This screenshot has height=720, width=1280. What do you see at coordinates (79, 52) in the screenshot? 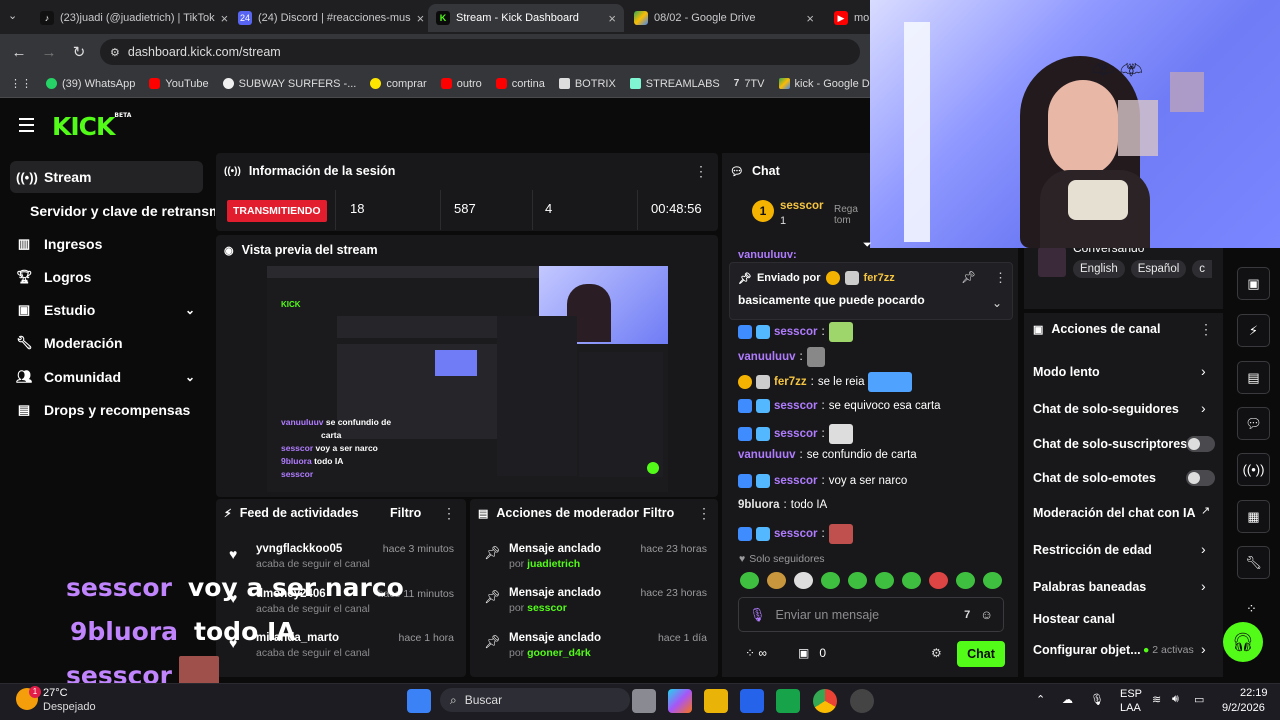
I see `reload-icon: ↻` at bounding box center [79, 52].